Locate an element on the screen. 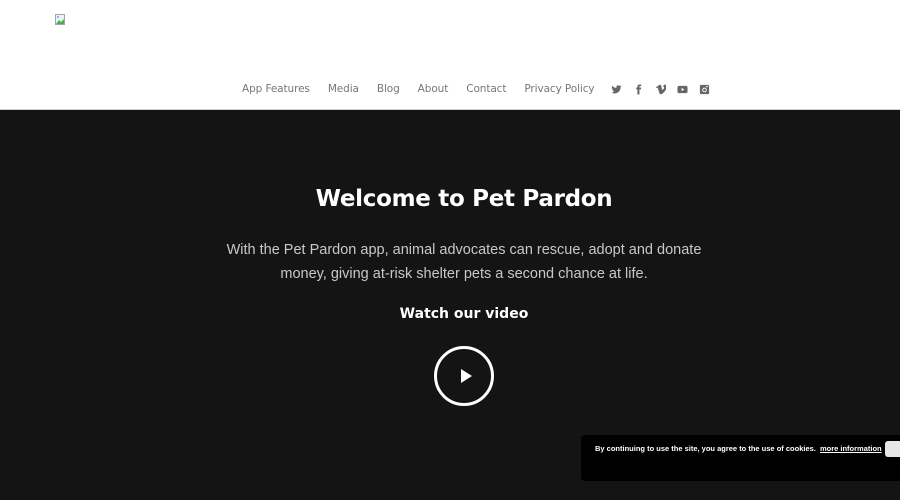 The width and height of the screenshot is (900, 500). play-video-button is located at coordinates (464, 376).